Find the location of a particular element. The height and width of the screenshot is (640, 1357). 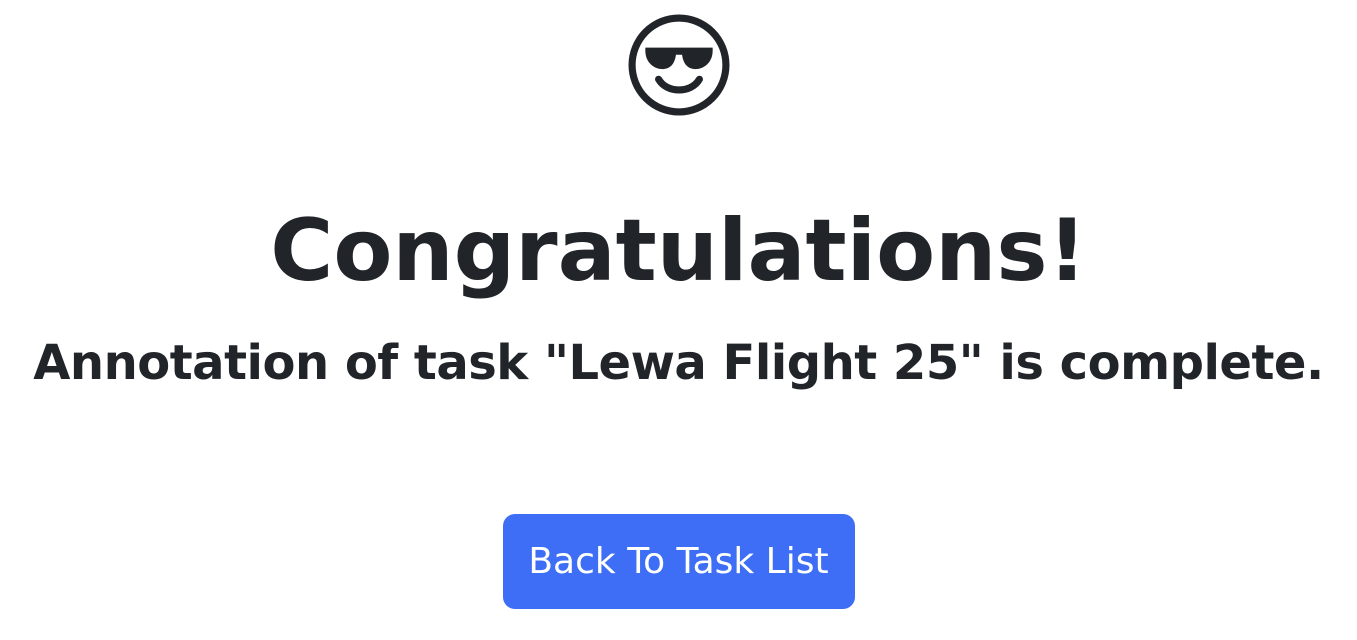

back-to-task-list-button: Back To Task List is located at coordinates (678, 561).